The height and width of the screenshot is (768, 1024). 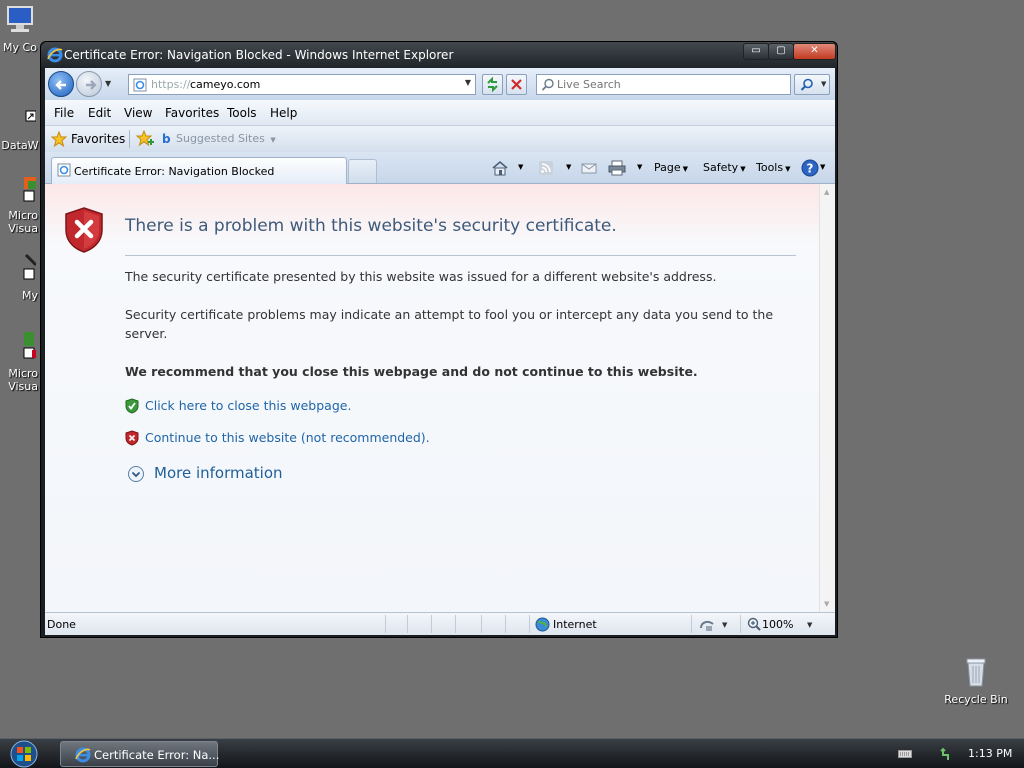 I want to click on desktop-icon-label: My Co, so click(x=20, y=47).